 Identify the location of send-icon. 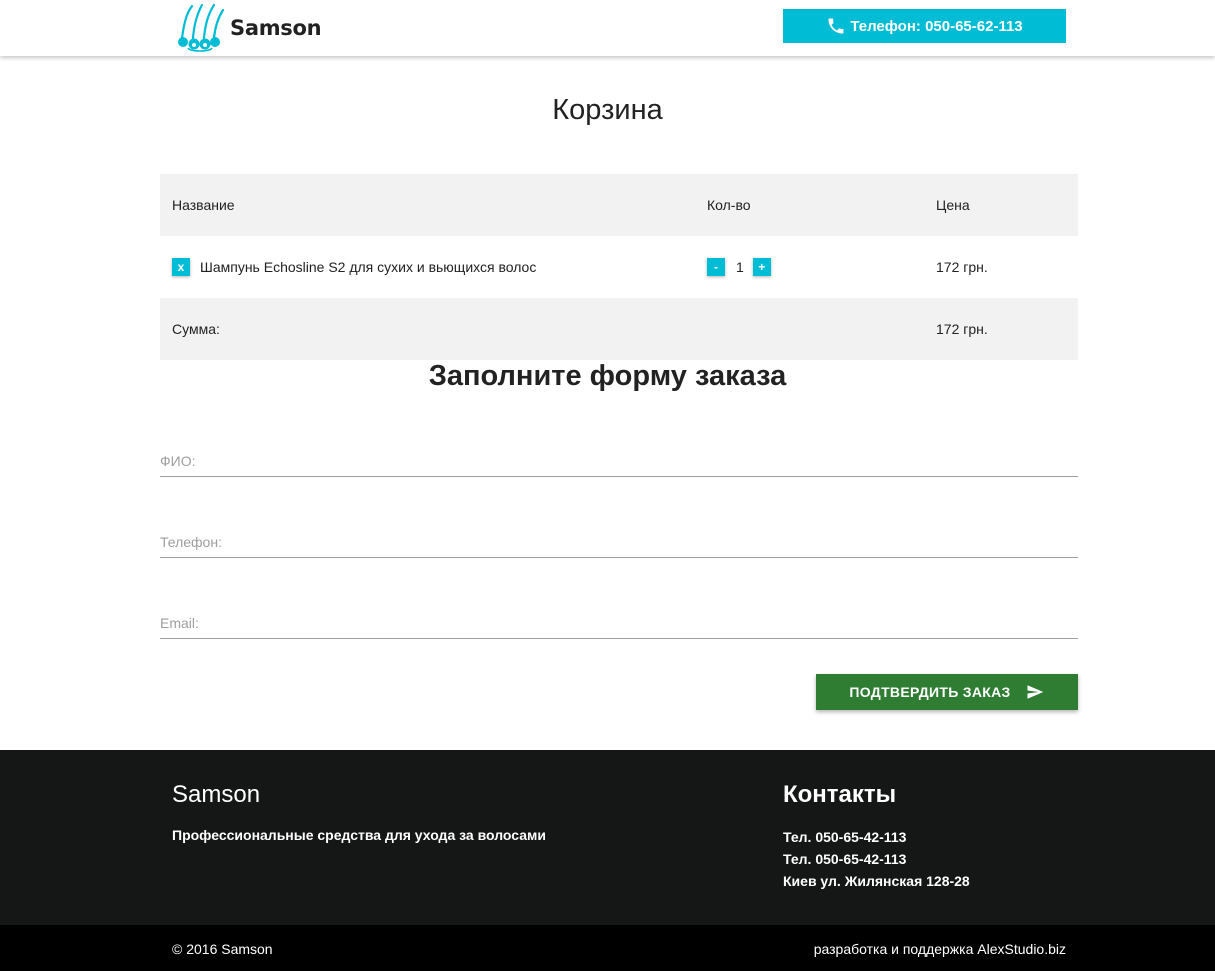
(1035, 692).